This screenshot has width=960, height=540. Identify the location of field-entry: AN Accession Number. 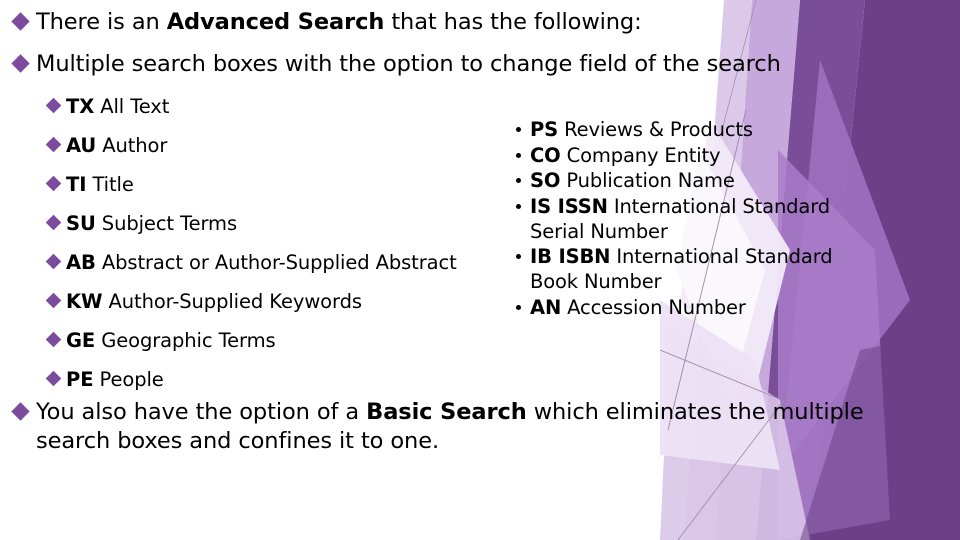
(708, 308).